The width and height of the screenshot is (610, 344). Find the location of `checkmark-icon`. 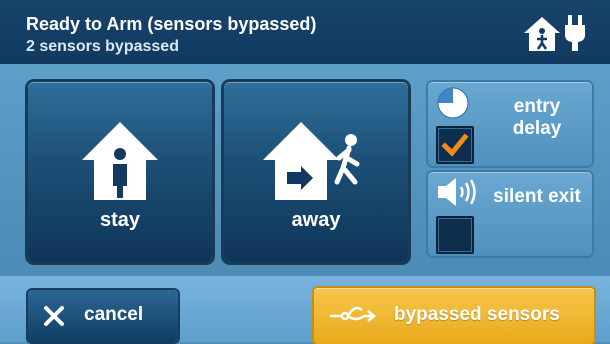

checkmark-icon is located at coordinates (455, 145).